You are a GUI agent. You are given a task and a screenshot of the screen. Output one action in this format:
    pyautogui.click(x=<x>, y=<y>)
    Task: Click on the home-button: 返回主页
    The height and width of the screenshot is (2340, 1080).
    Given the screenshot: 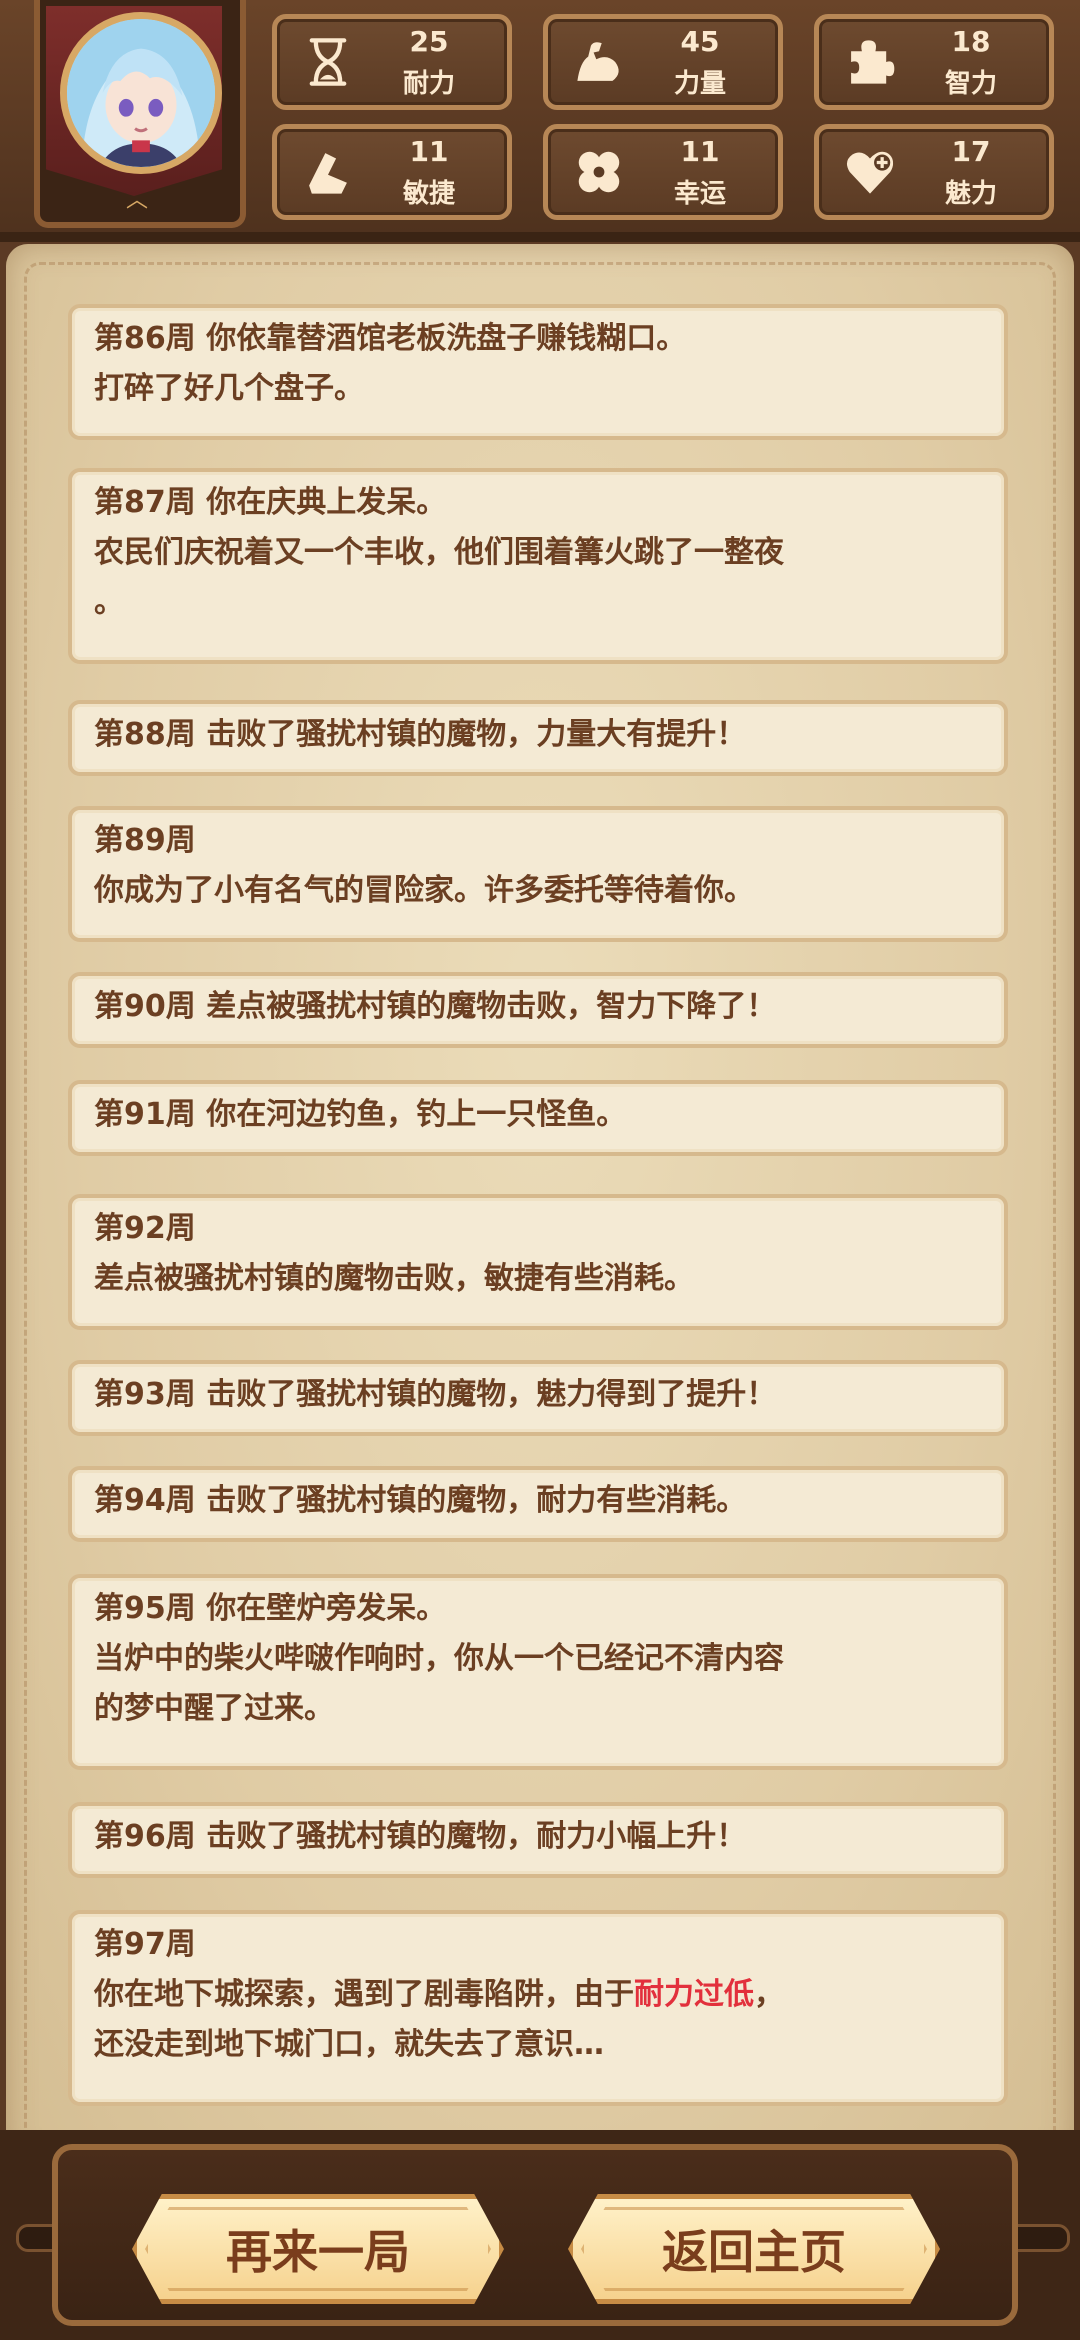 What is the action you would take?
    pyautogui.click(x=754, y=2249)
    